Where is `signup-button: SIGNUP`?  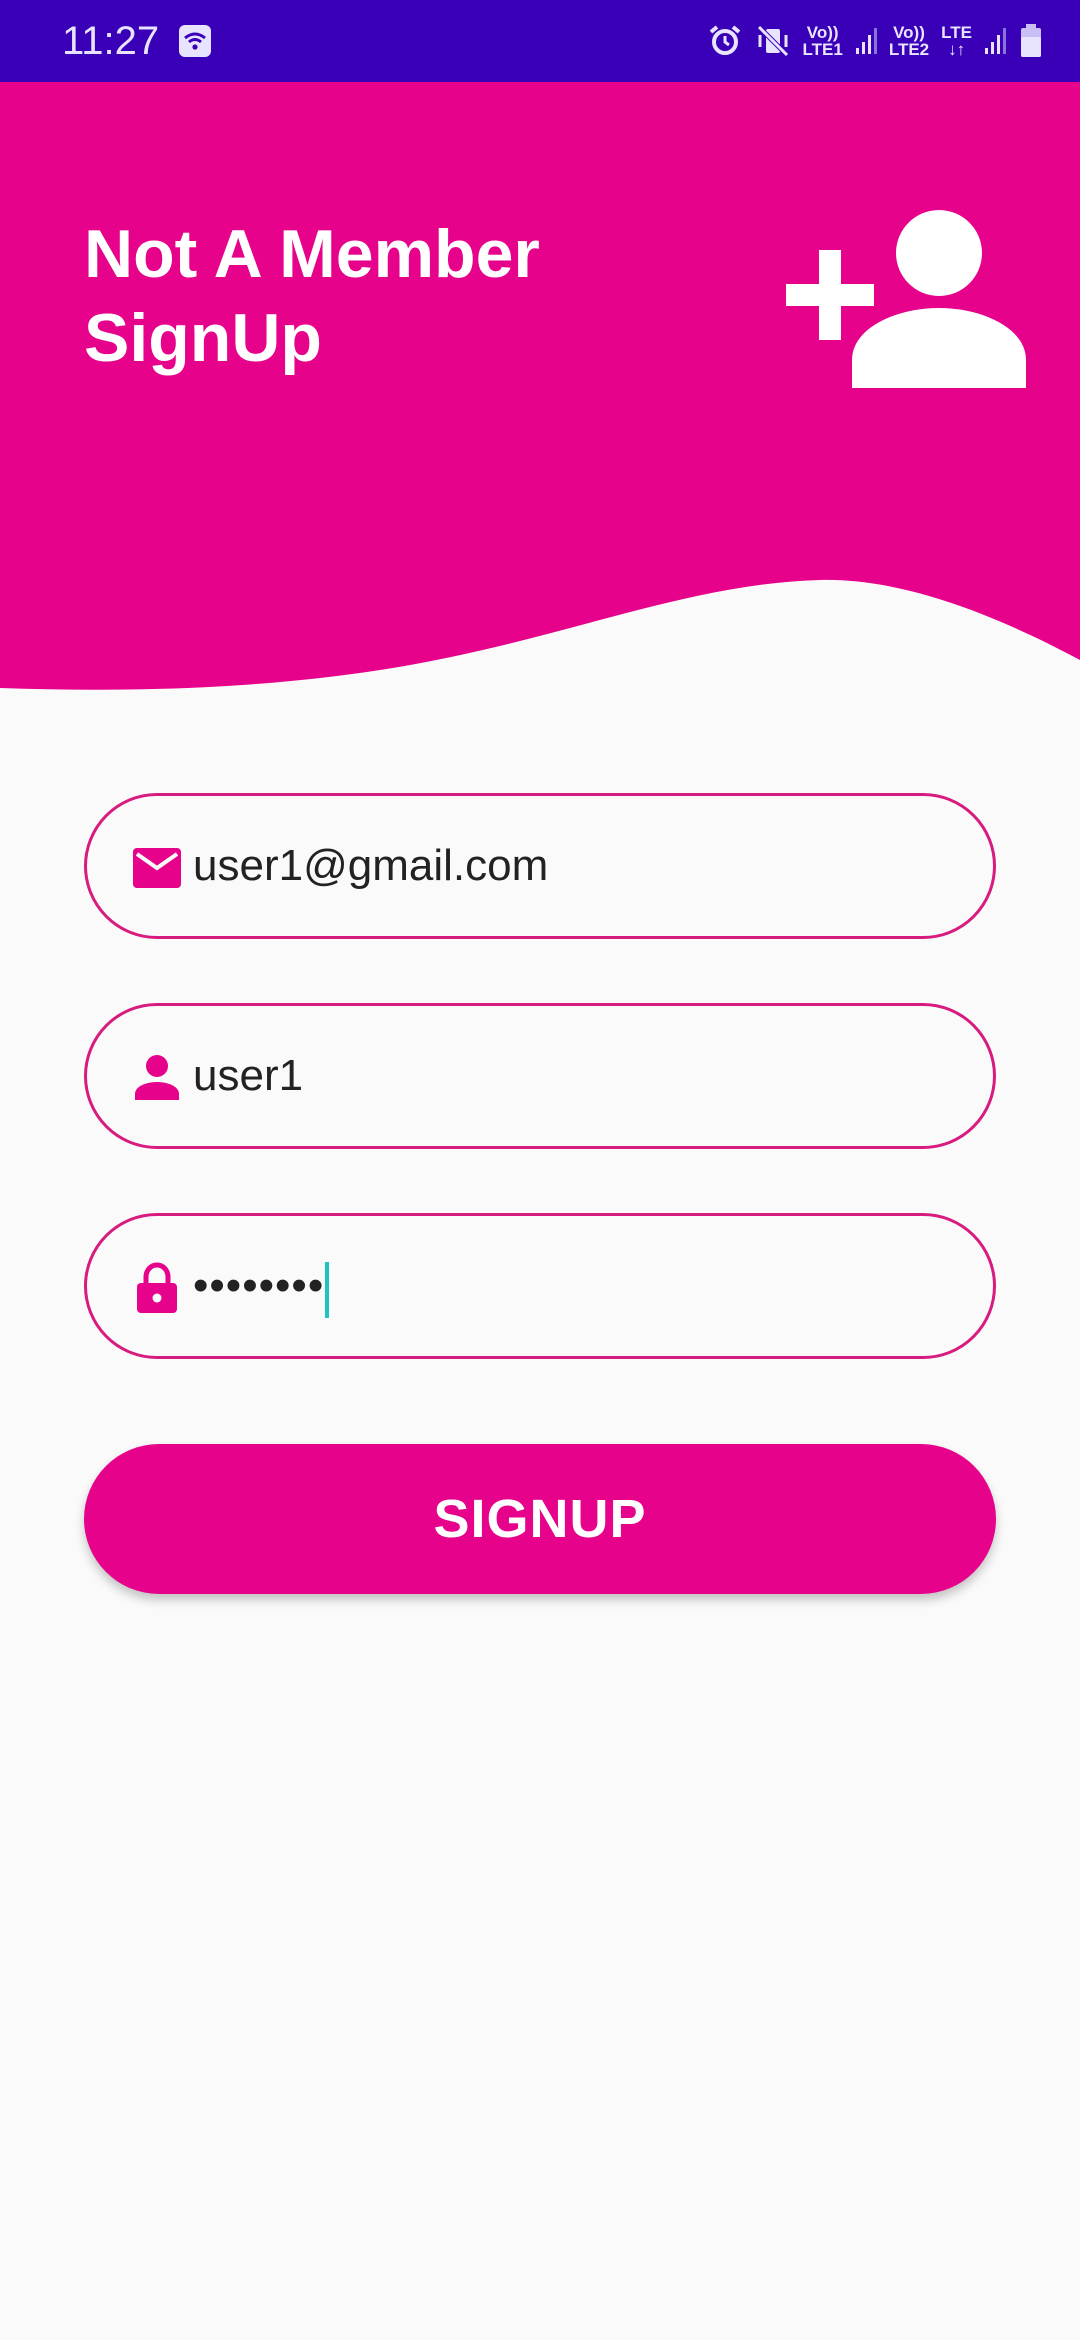
signup-button: SIGNUP is located at coordinates (540, 1519).